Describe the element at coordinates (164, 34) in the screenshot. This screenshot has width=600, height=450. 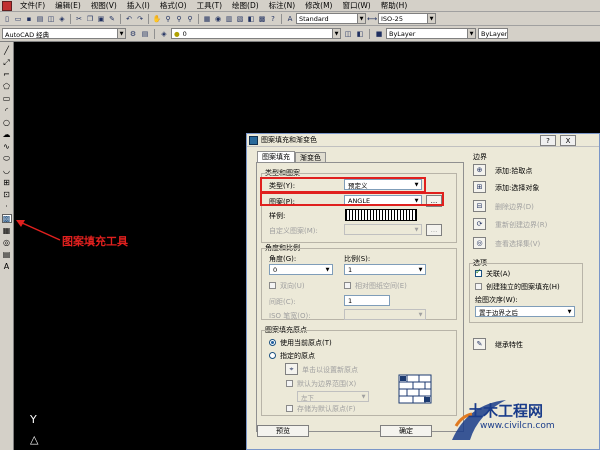
I see `layer-manager-icon: ◈` at that location.